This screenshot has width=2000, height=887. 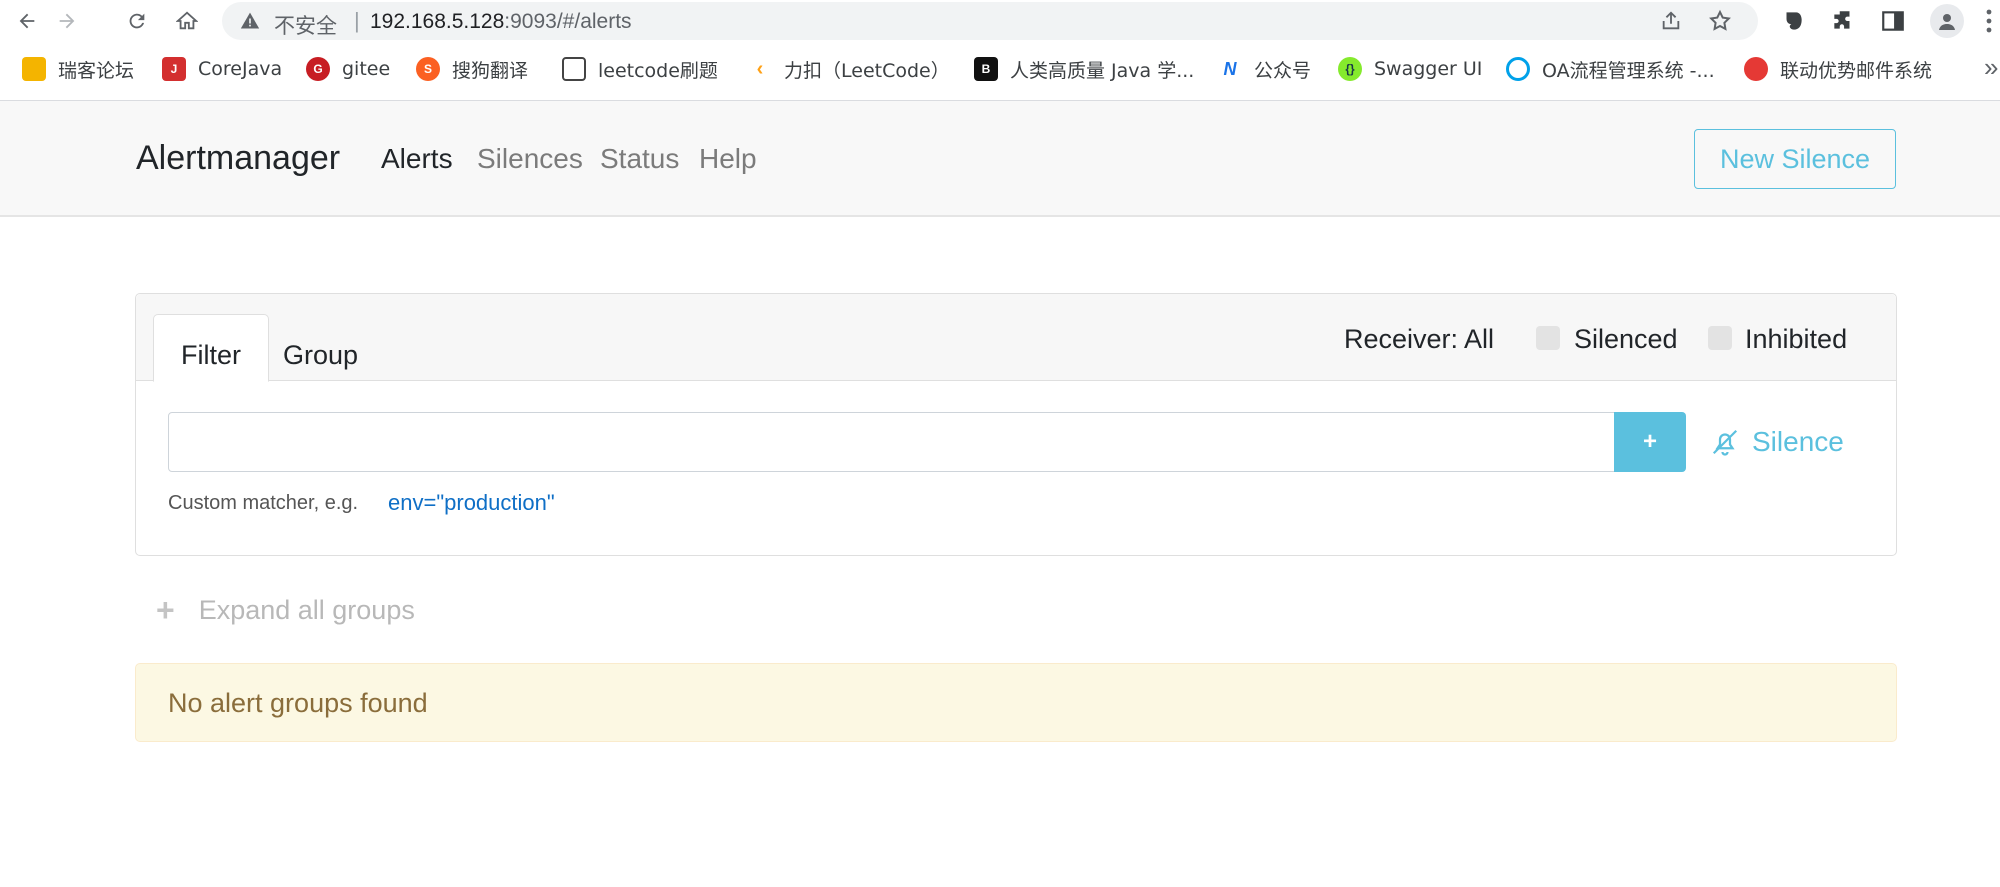 I want to click on wechat-mp-icon: N, so click(x=1230, y=69).